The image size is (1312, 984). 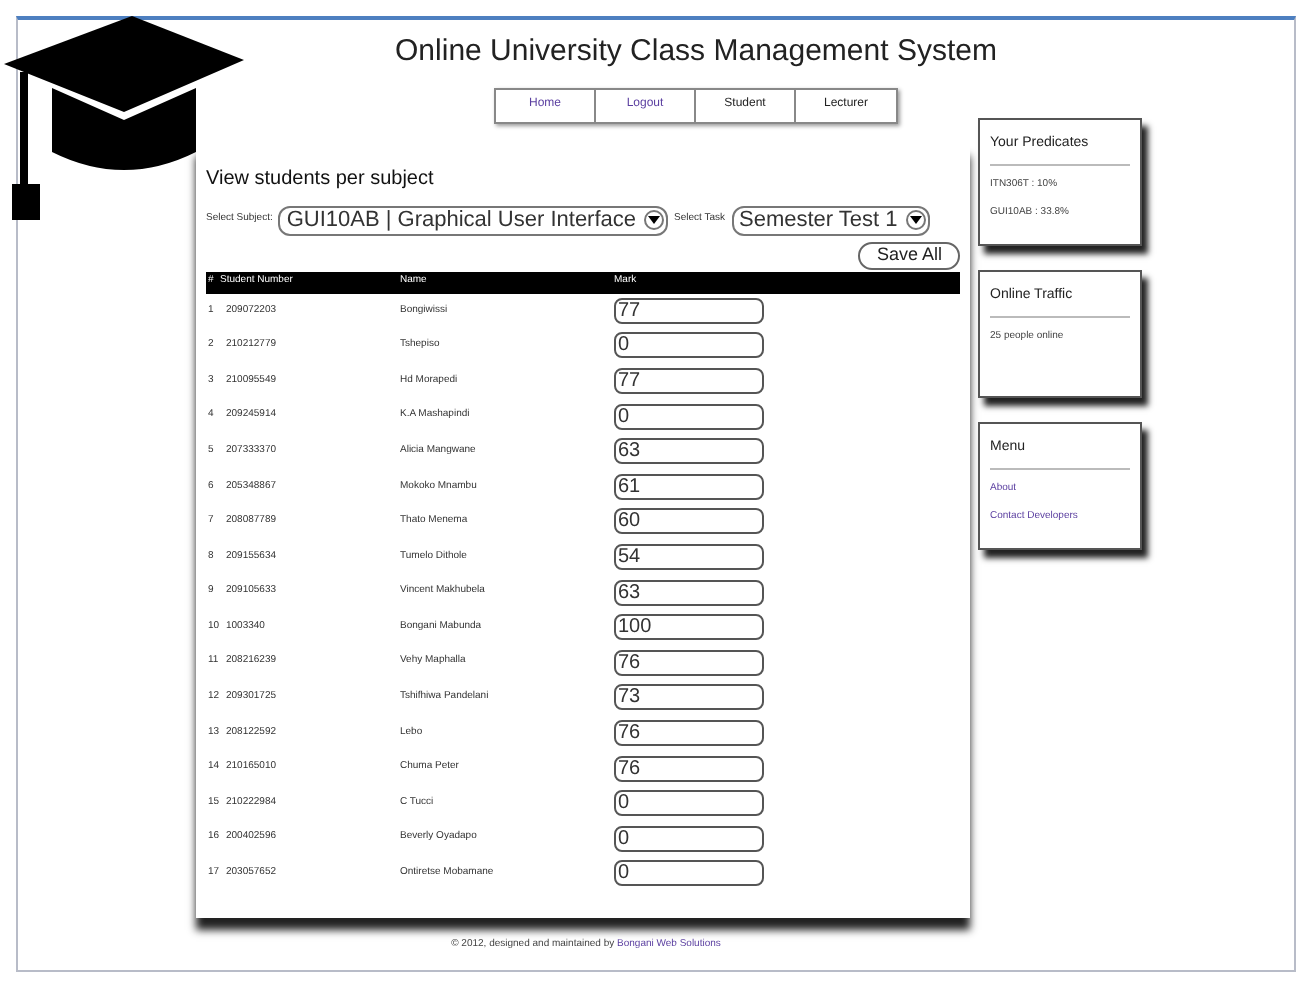 What do you see at coordinates (830, 220) in the screenshot?
I see `task-select: Semester Test 1` at bounding box center [830, 220].